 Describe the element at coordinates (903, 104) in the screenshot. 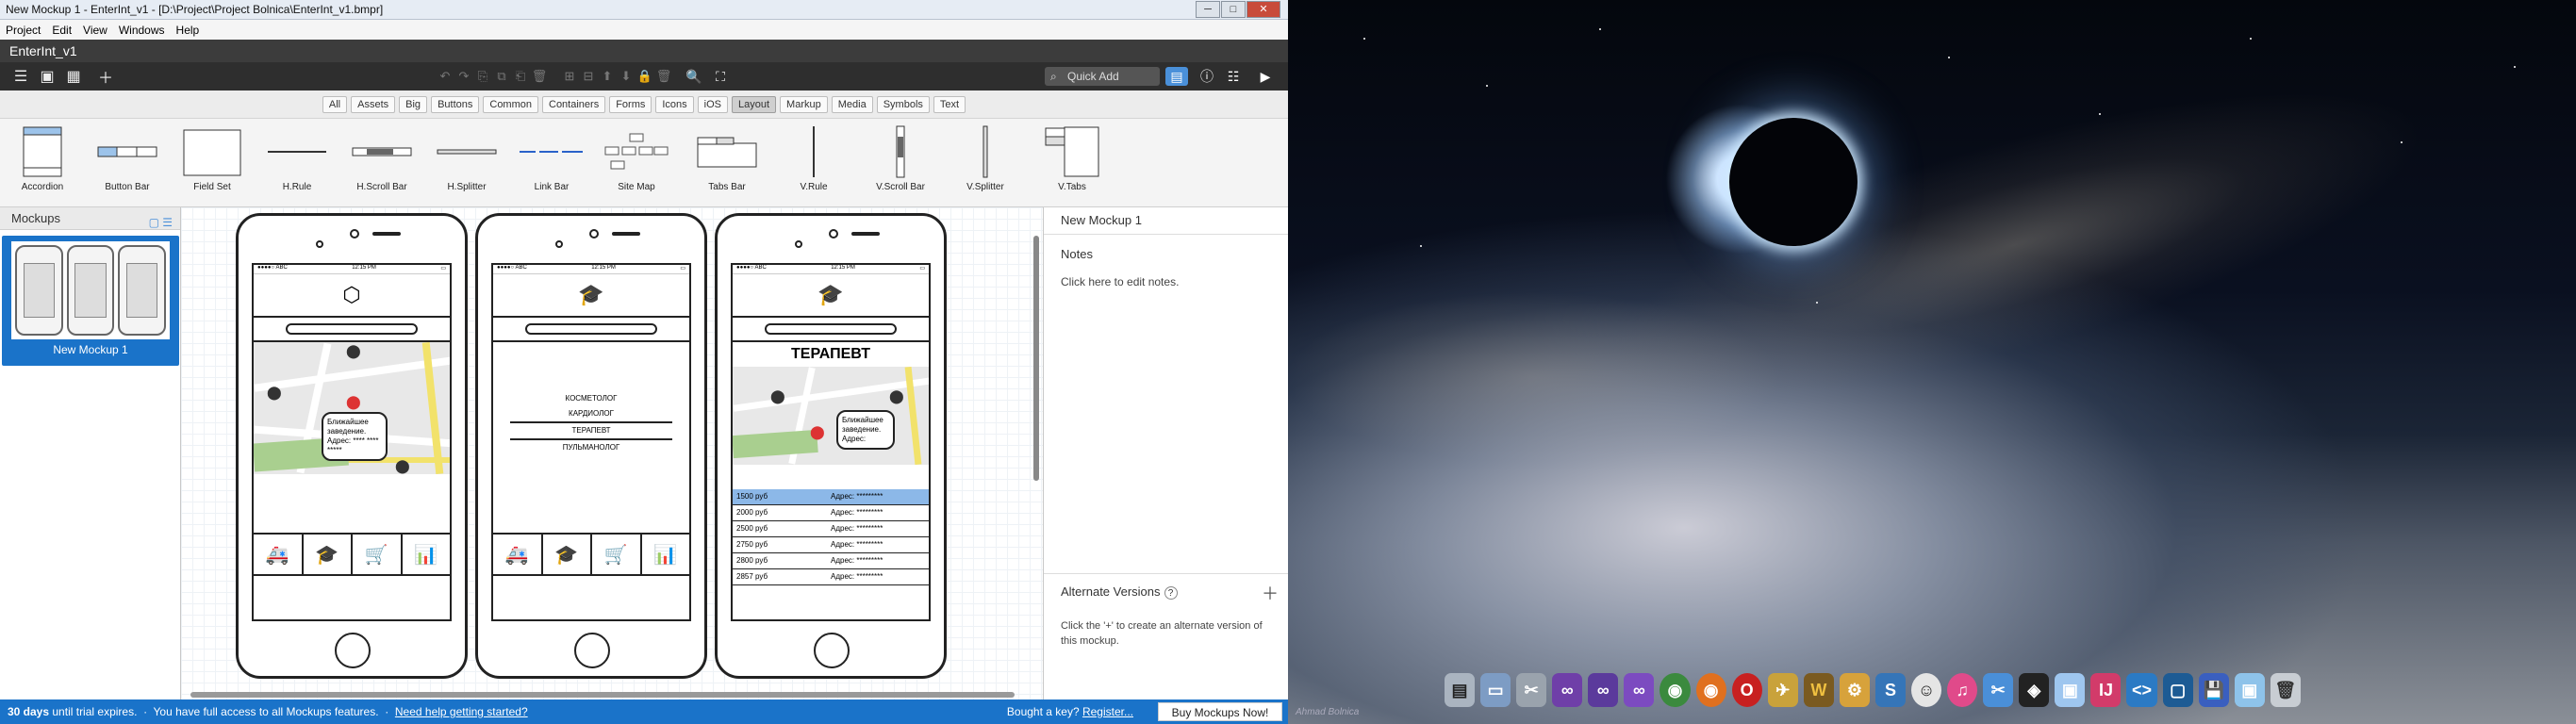

I see `tab-symbols: Symbols` at that location.